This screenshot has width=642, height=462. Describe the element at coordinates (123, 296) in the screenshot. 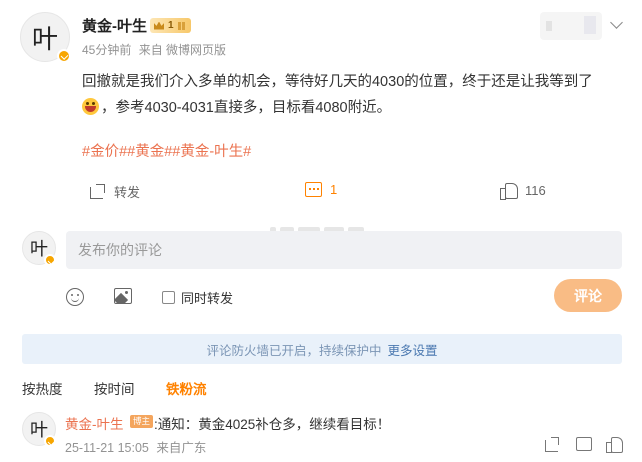

I see `image-upload-icon` at that location.